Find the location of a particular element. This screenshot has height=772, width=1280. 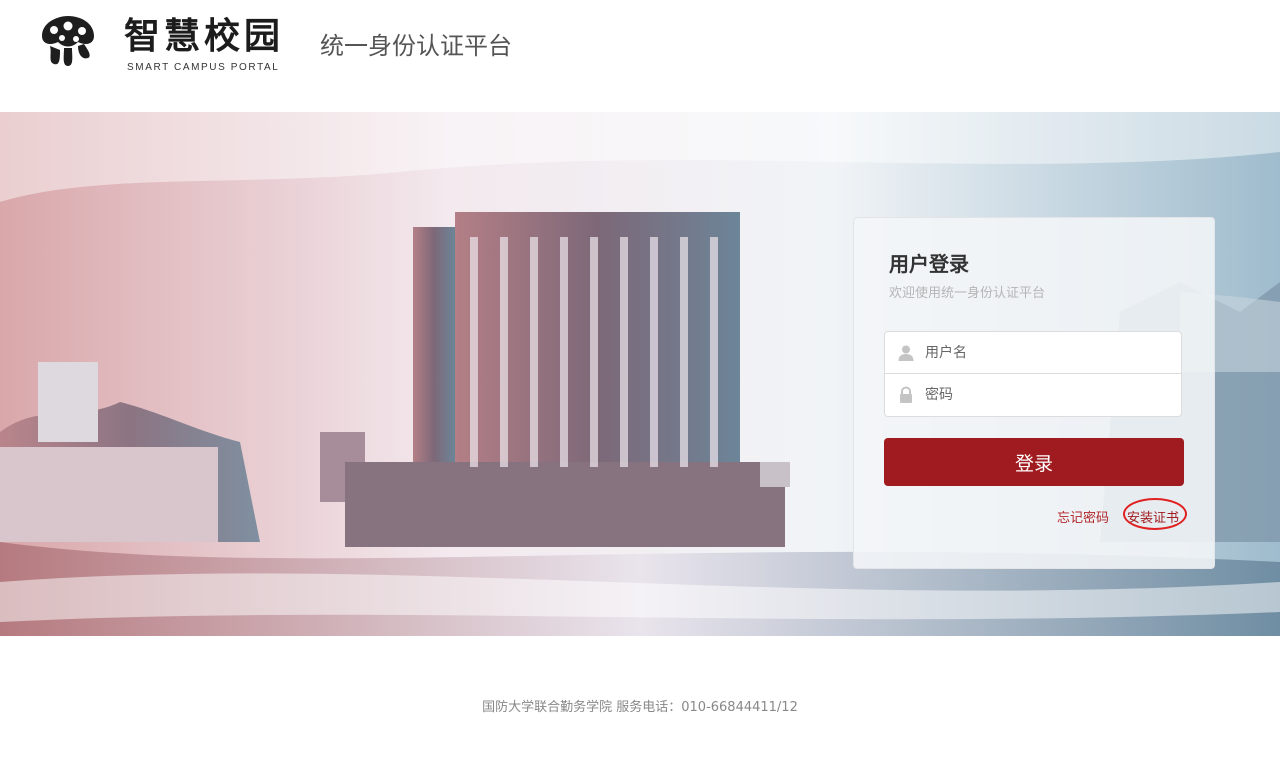

footer-text: 国防大学联合勤务学院 服务电话：010-66844411/12 is located at coordinates (640, 707).